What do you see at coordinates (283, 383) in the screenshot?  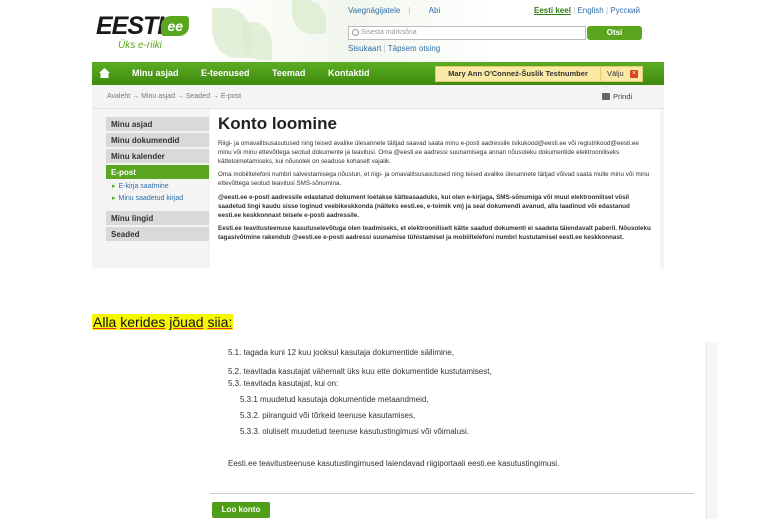 I see `terms-item: 5.3. teavitada kasutajat, kui on:` at bounding box center [283, 383].